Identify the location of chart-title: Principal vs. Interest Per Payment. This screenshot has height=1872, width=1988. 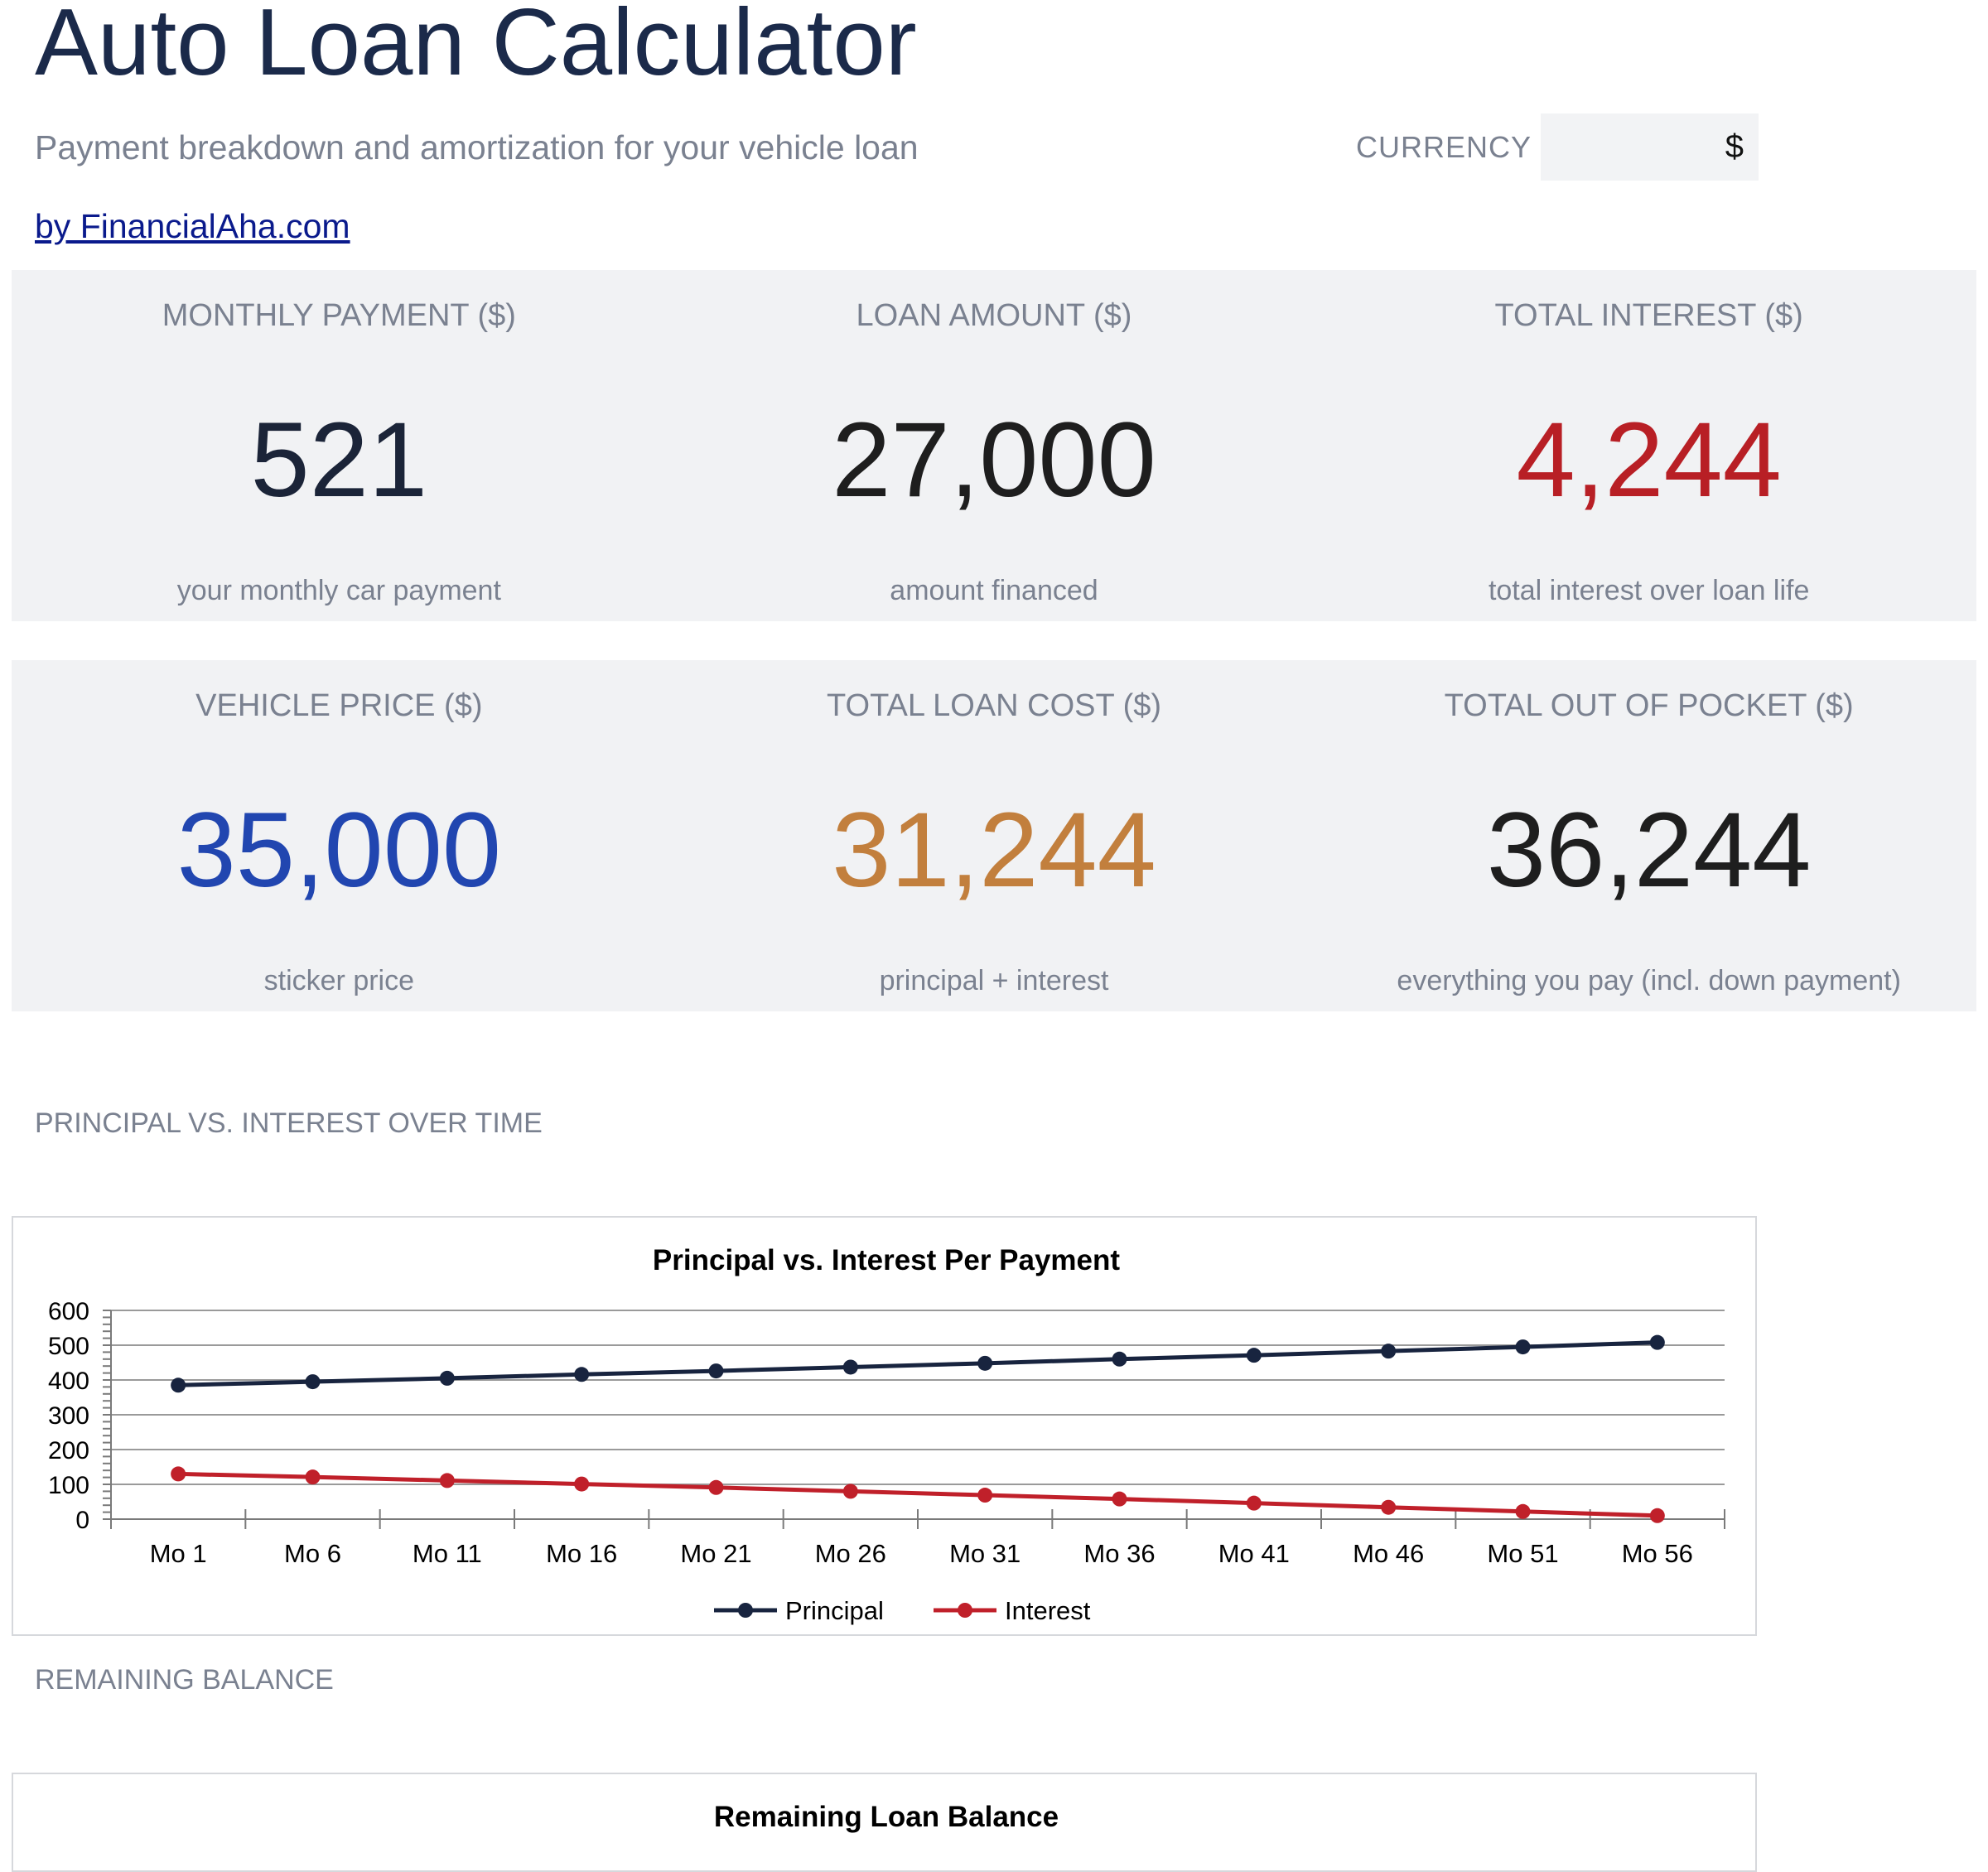
(886, 1260).